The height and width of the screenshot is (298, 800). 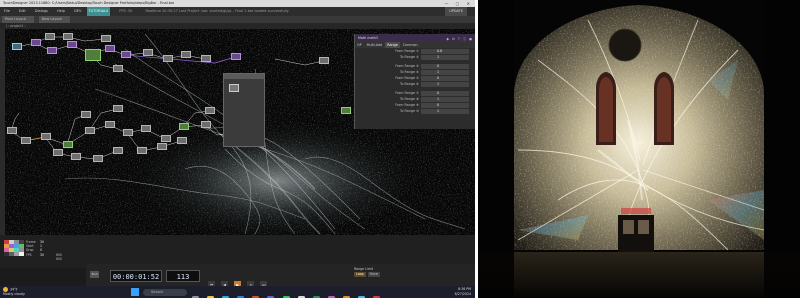 What do you see at coordinates (35, 248) in the screenshot?
I see `perf-readout: Frame 30 Start 1 Drop 0 FPS 30` at bounding box center [35, 248].